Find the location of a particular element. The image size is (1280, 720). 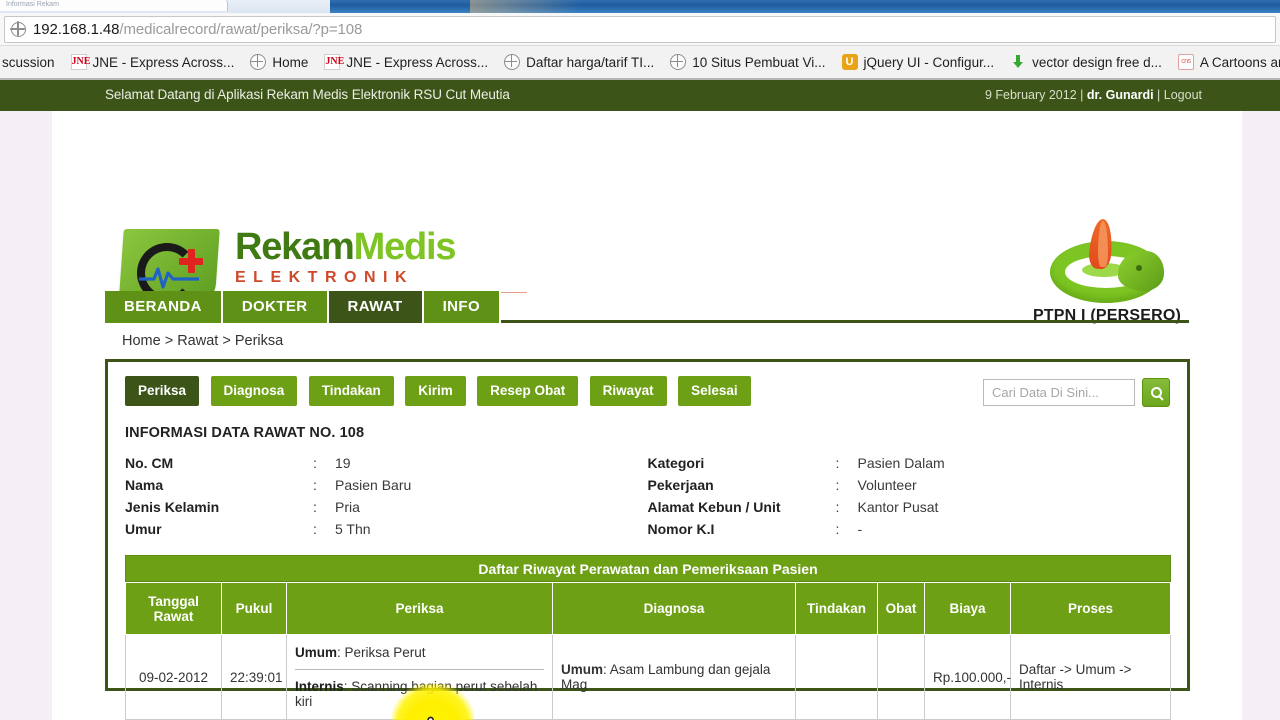

info-row-nomor-ki: Nomor K.I: - is located at coordinates (909, 529).